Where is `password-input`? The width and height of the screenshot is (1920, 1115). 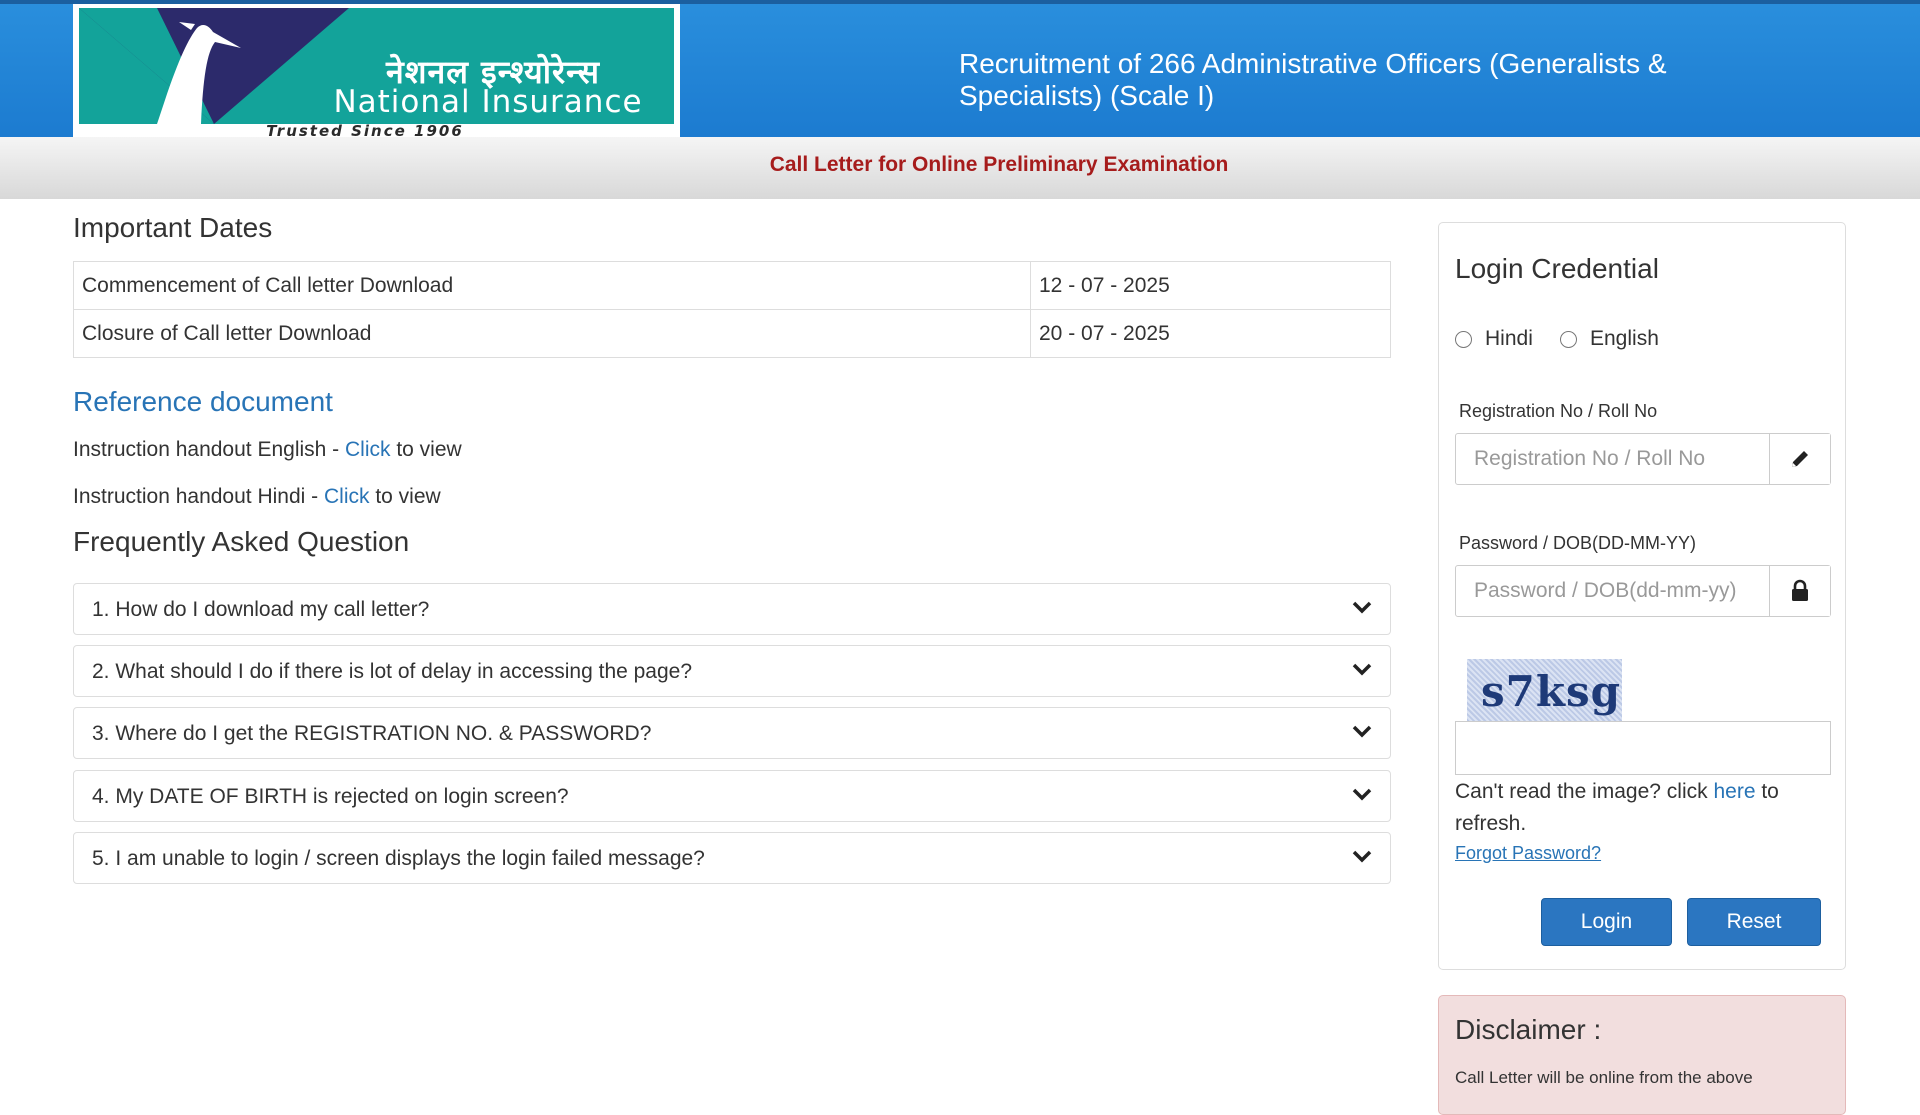
password-input is located at coordinates (1612, 591).